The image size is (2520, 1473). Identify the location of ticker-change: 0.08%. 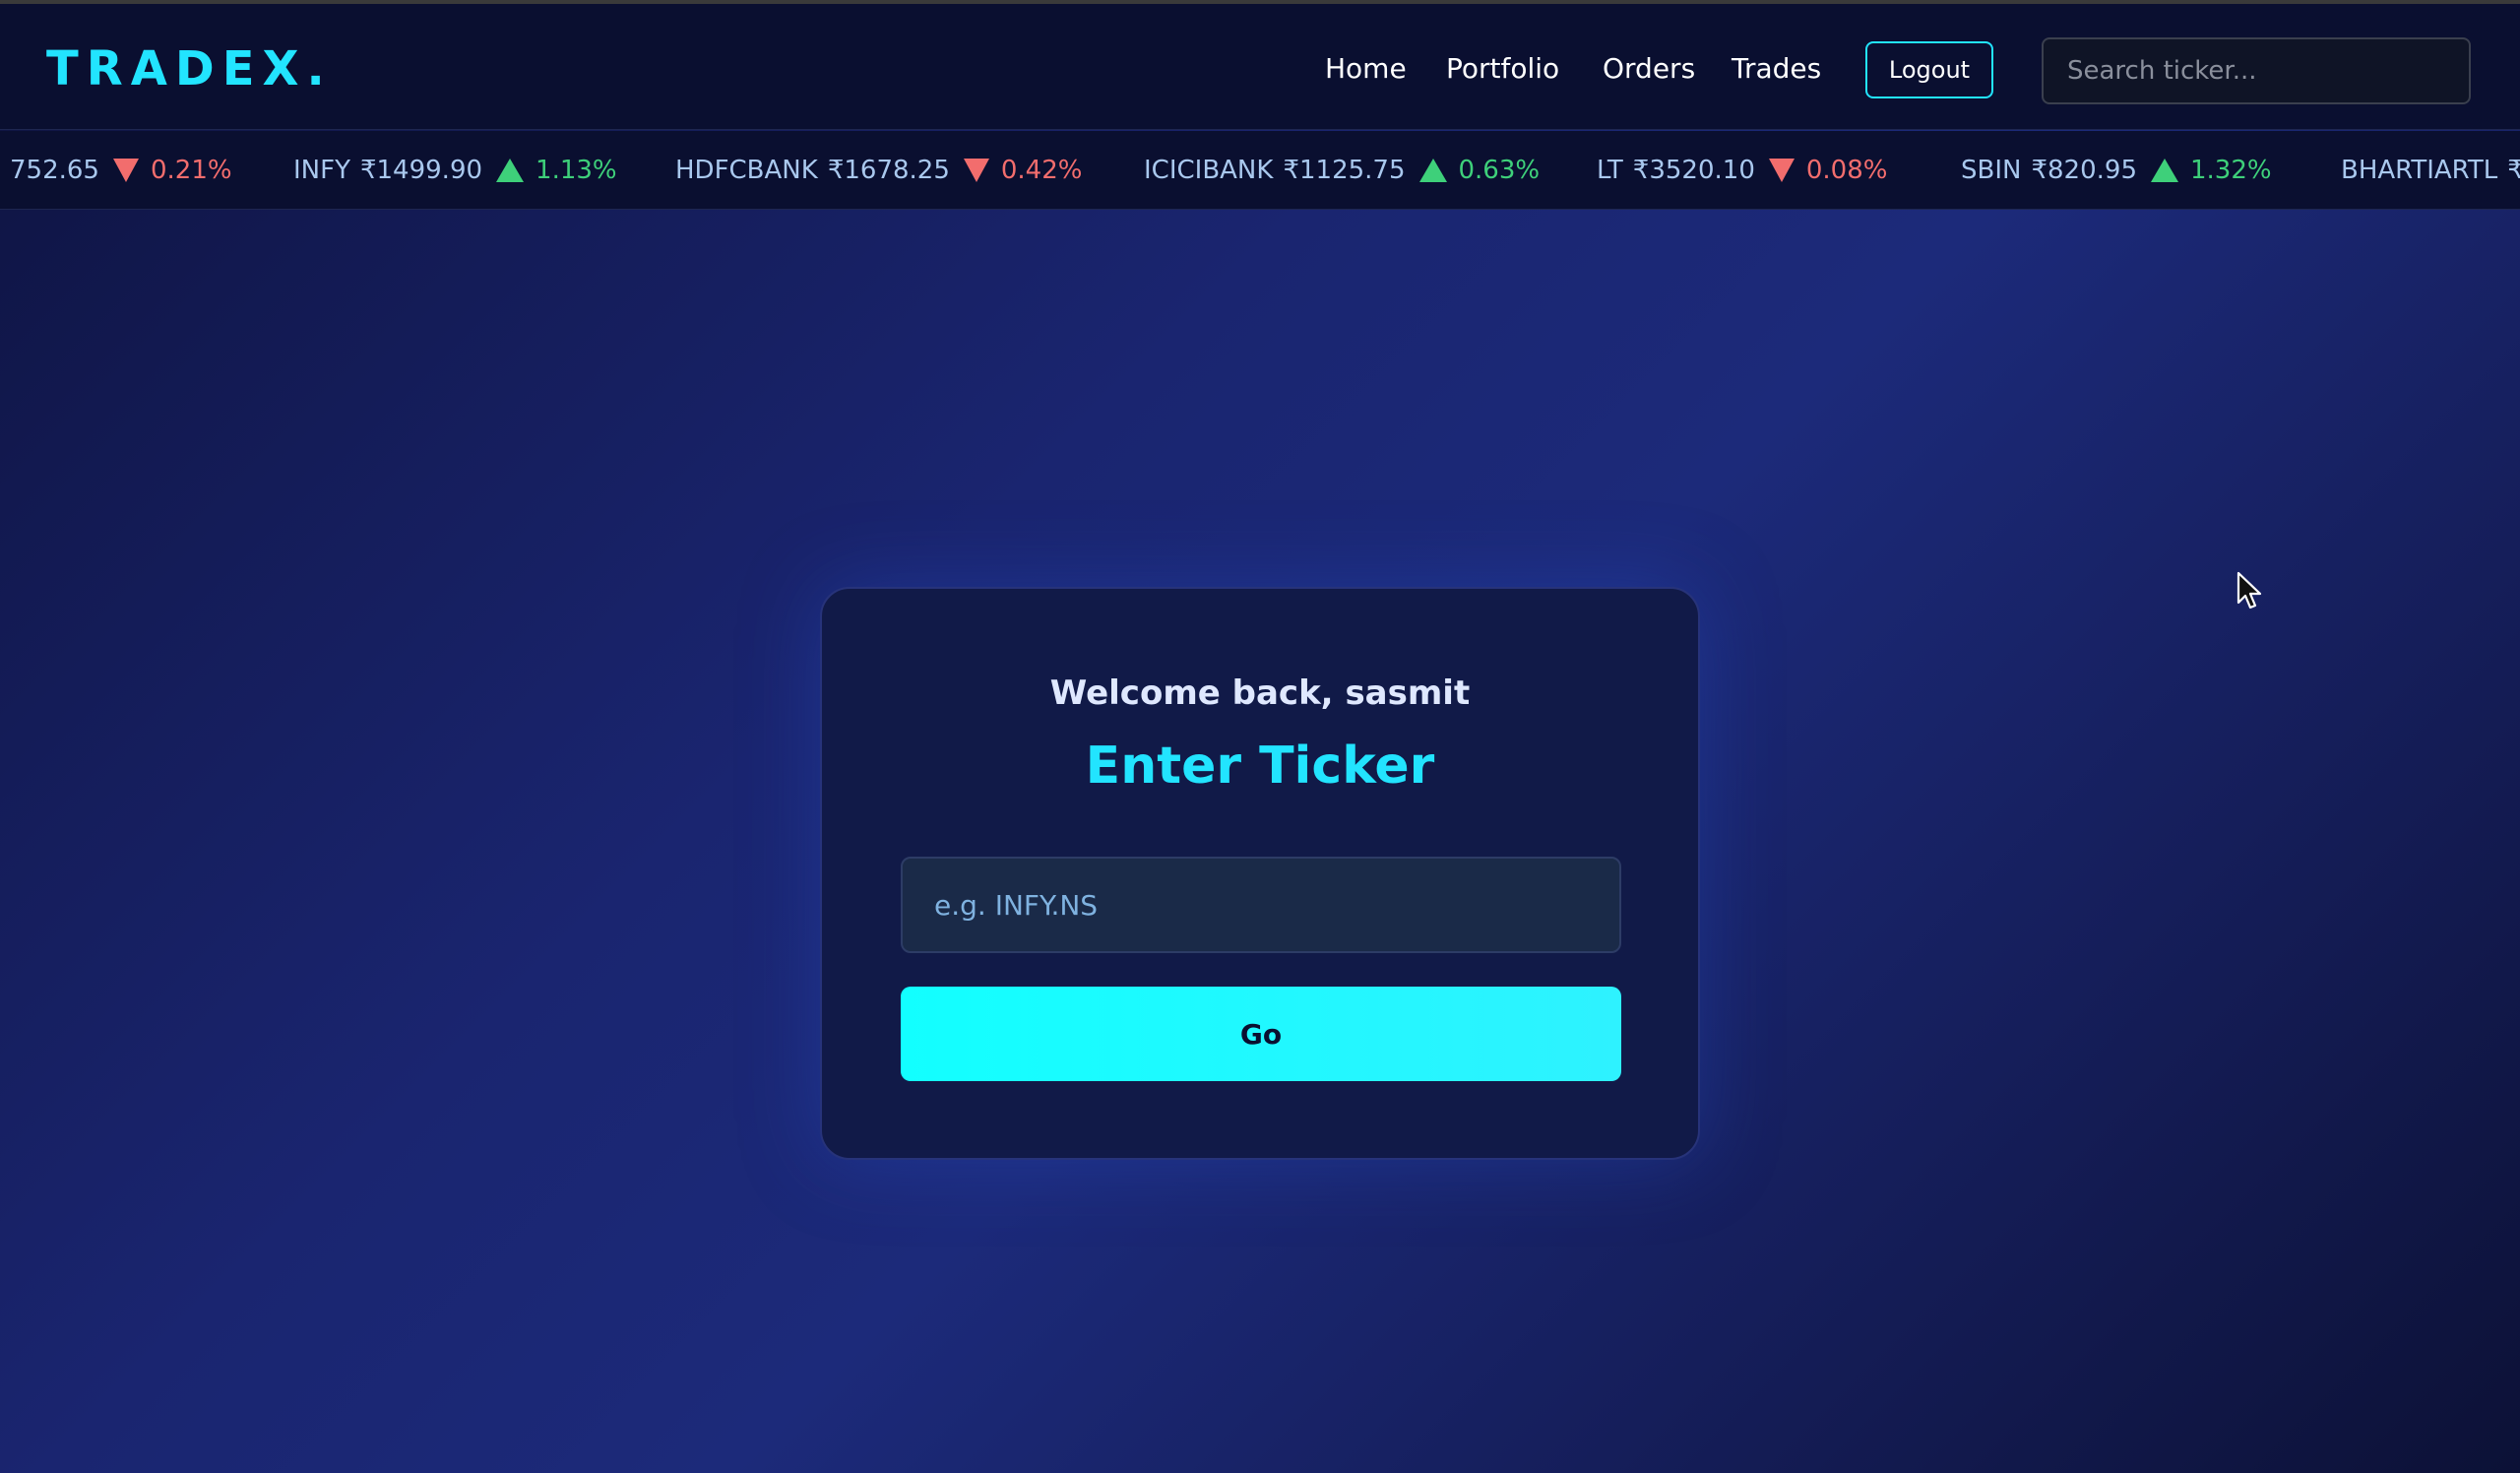
(1846, 170).